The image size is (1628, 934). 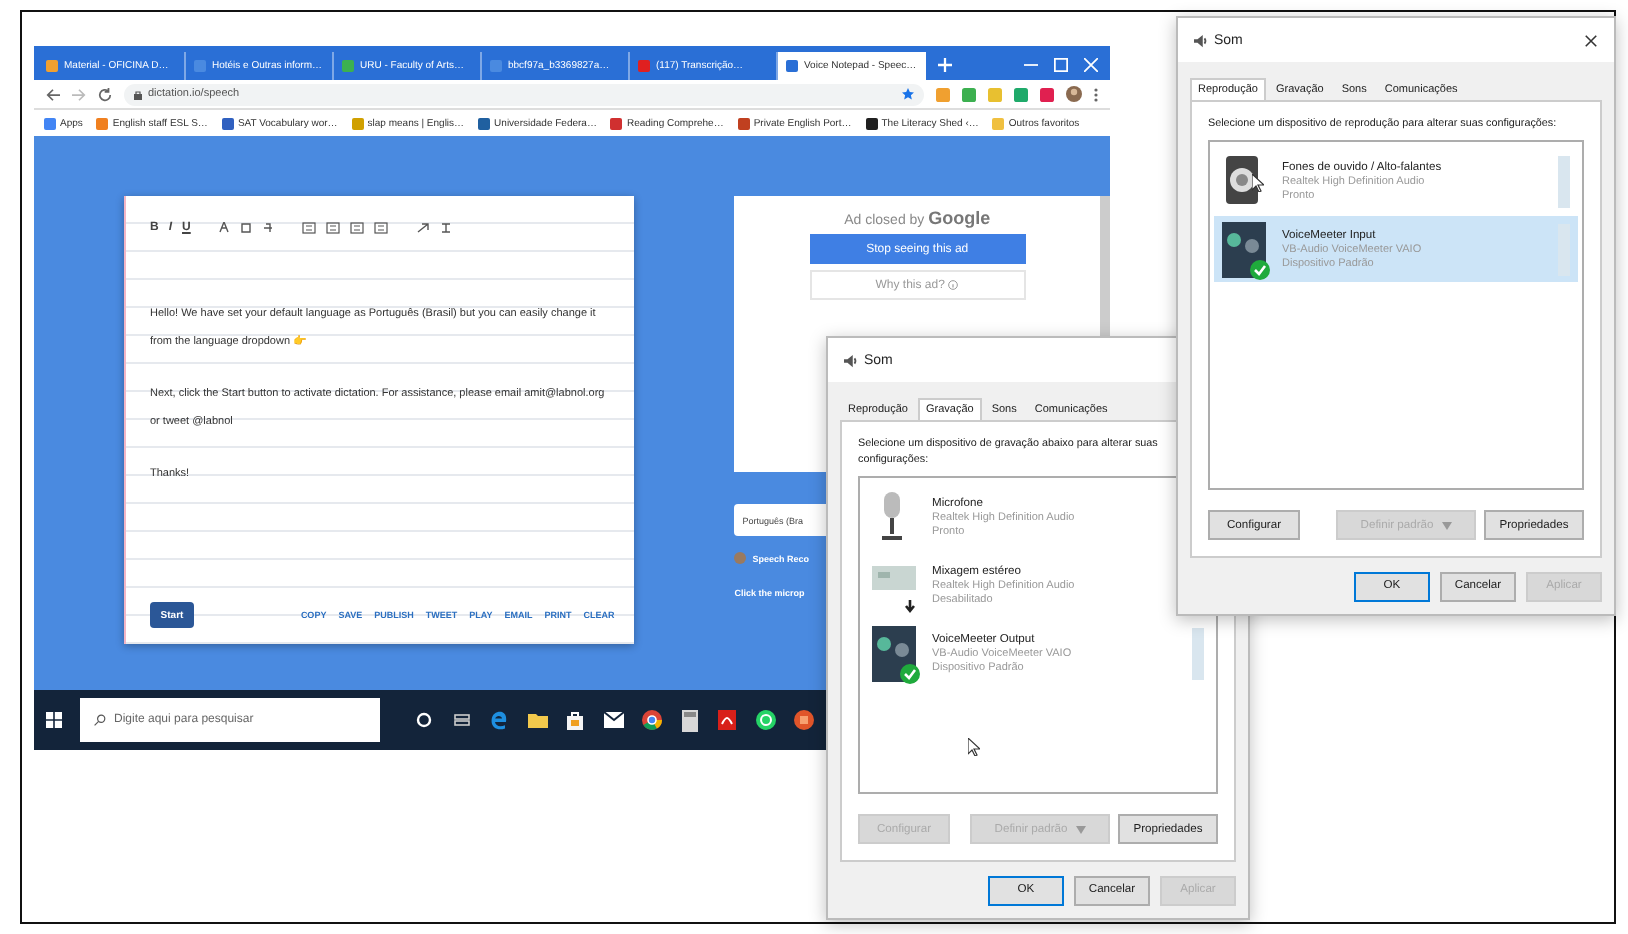 What do you see at coordinates (138, 94) in the screenshot?
I see `lock-icon` at bounding box center [138, 94].